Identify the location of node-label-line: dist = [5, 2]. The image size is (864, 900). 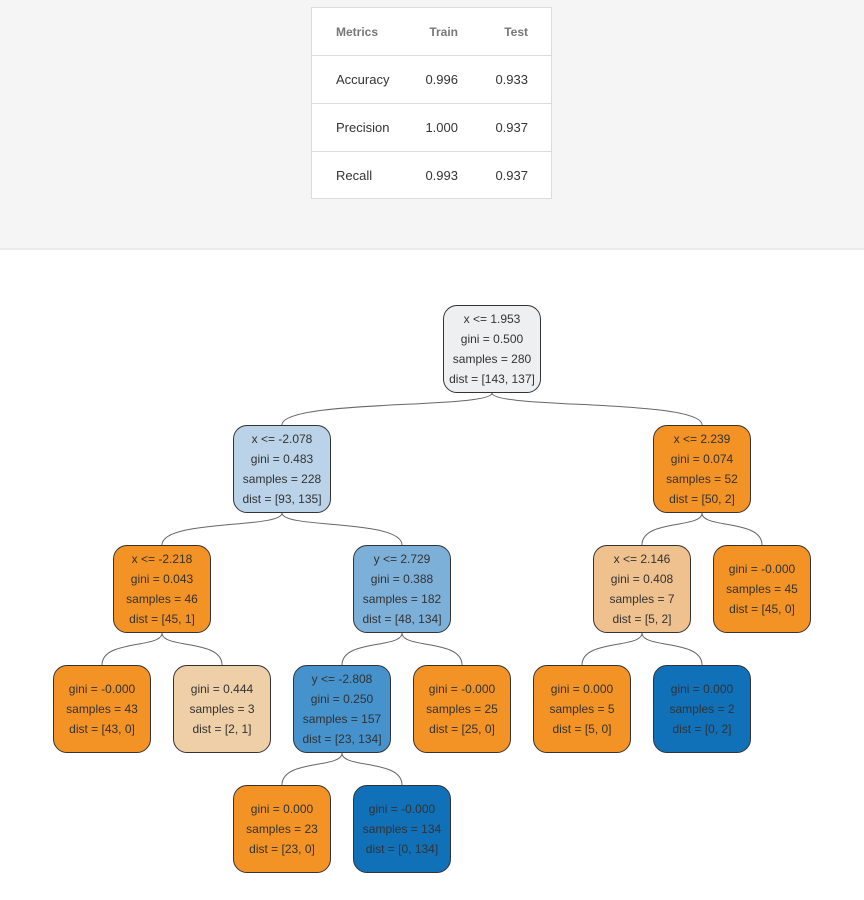
(642, 619).